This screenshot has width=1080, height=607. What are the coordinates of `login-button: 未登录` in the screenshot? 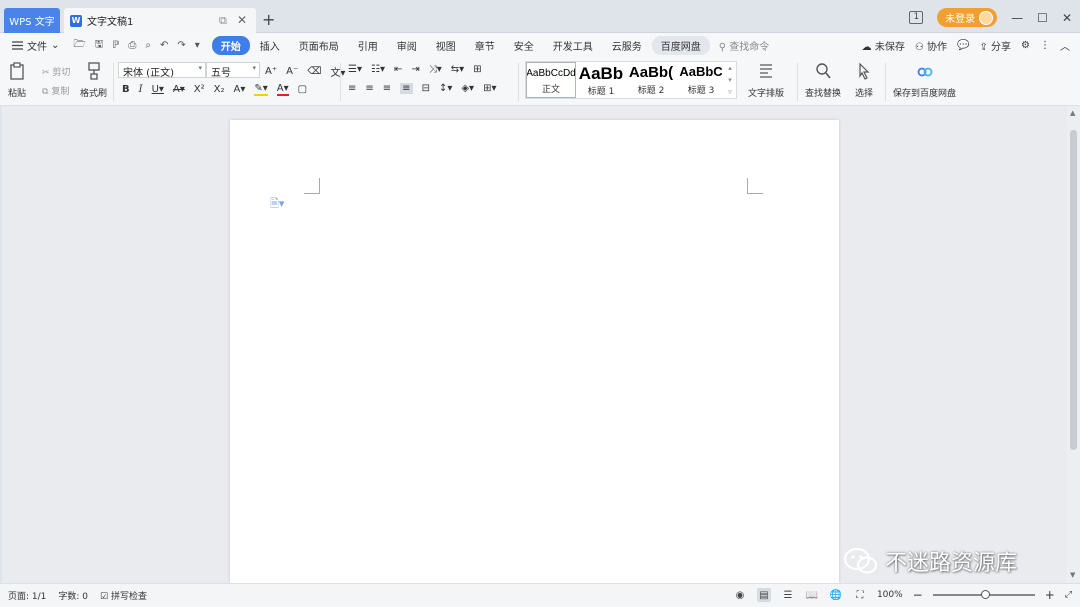 It's located at (967, 17).